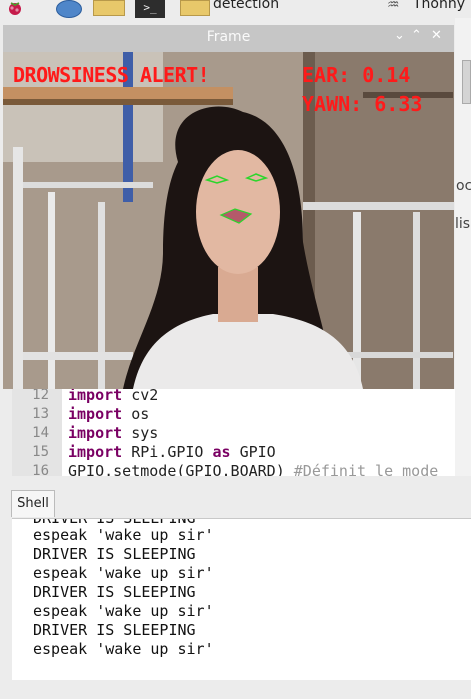  I want to click on line-number-gutter: 12 13 14 15 16, so click(37, 432).